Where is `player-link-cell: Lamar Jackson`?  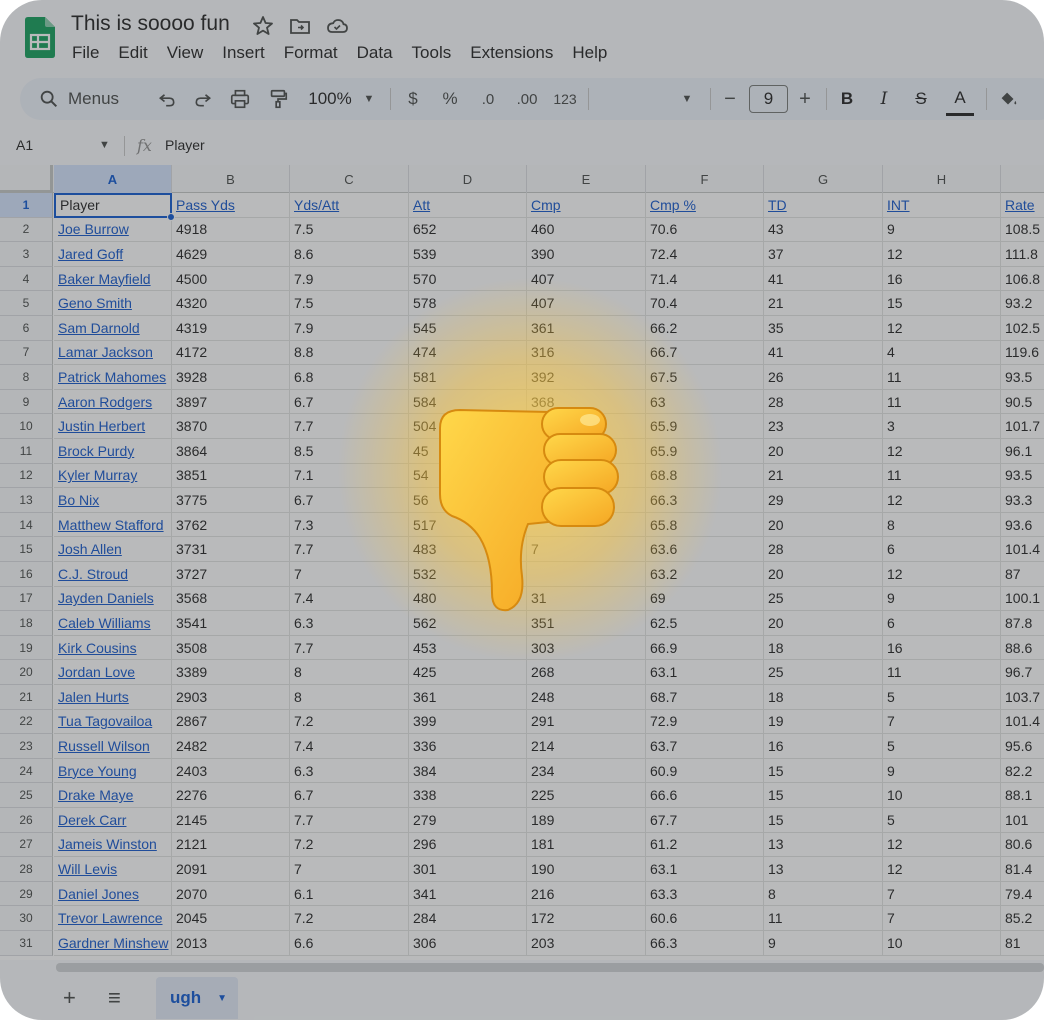 player-link-cell: Lamar Jackson is located at coordinates (113, 353).